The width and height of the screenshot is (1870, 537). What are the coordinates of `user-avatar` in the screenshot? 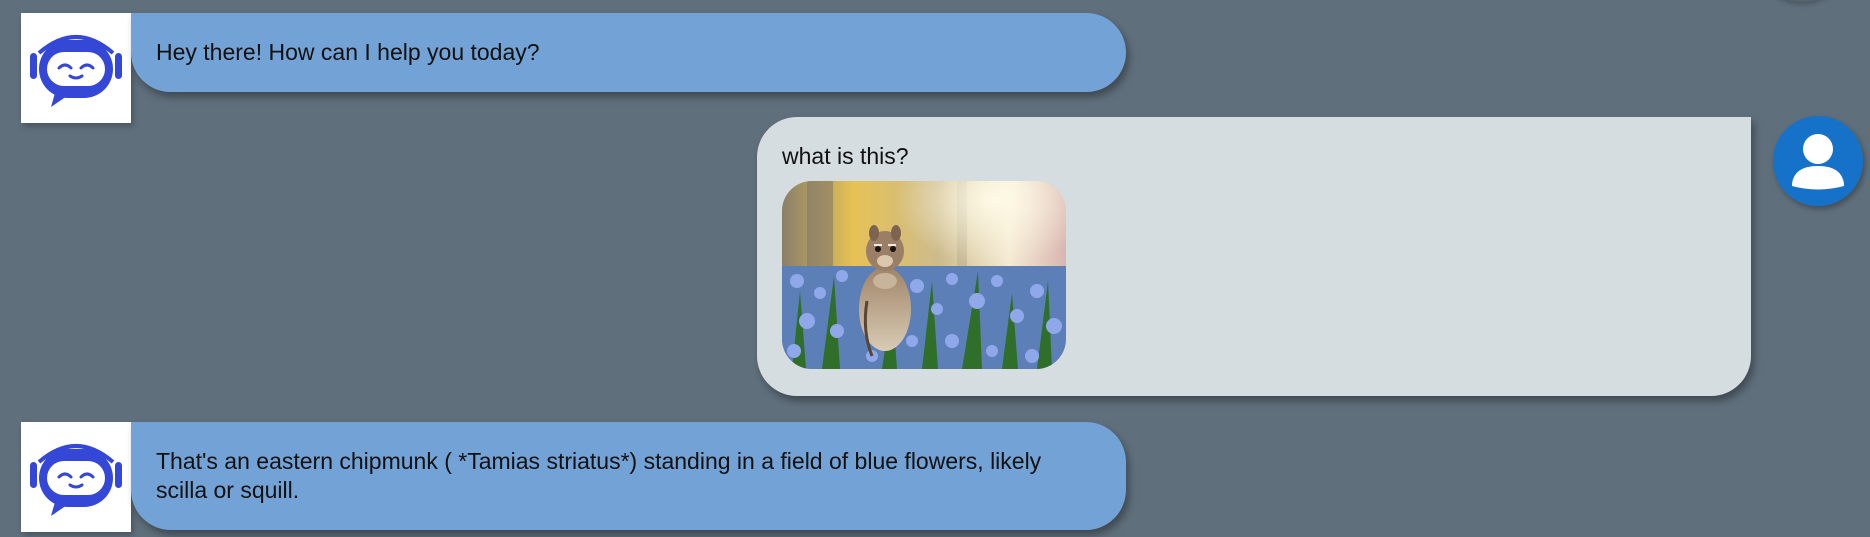 It's located at (1818, 161).